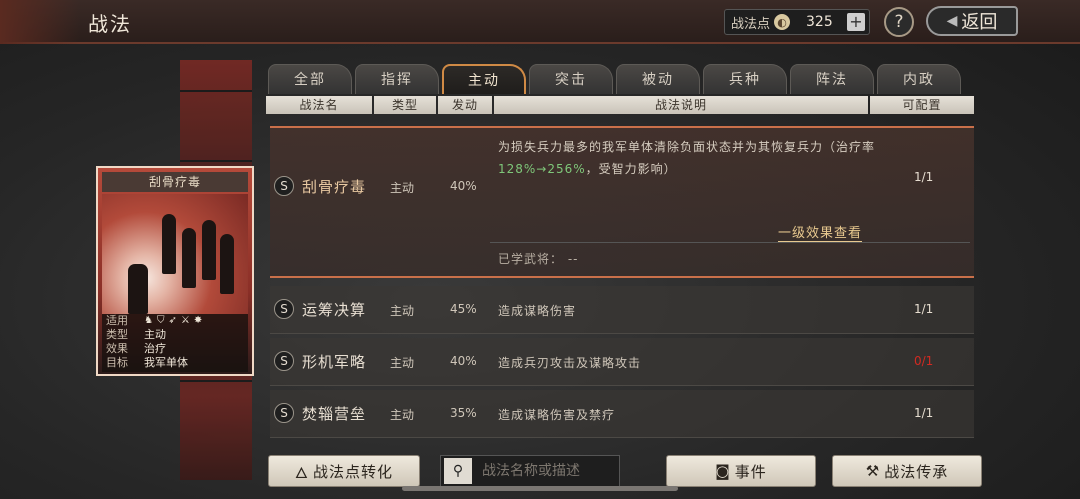 The image size is (1080, 499). Describe the element at coordinates (922, 105) in the screenshot. I see `column-header-slots: 可配置` at that location.